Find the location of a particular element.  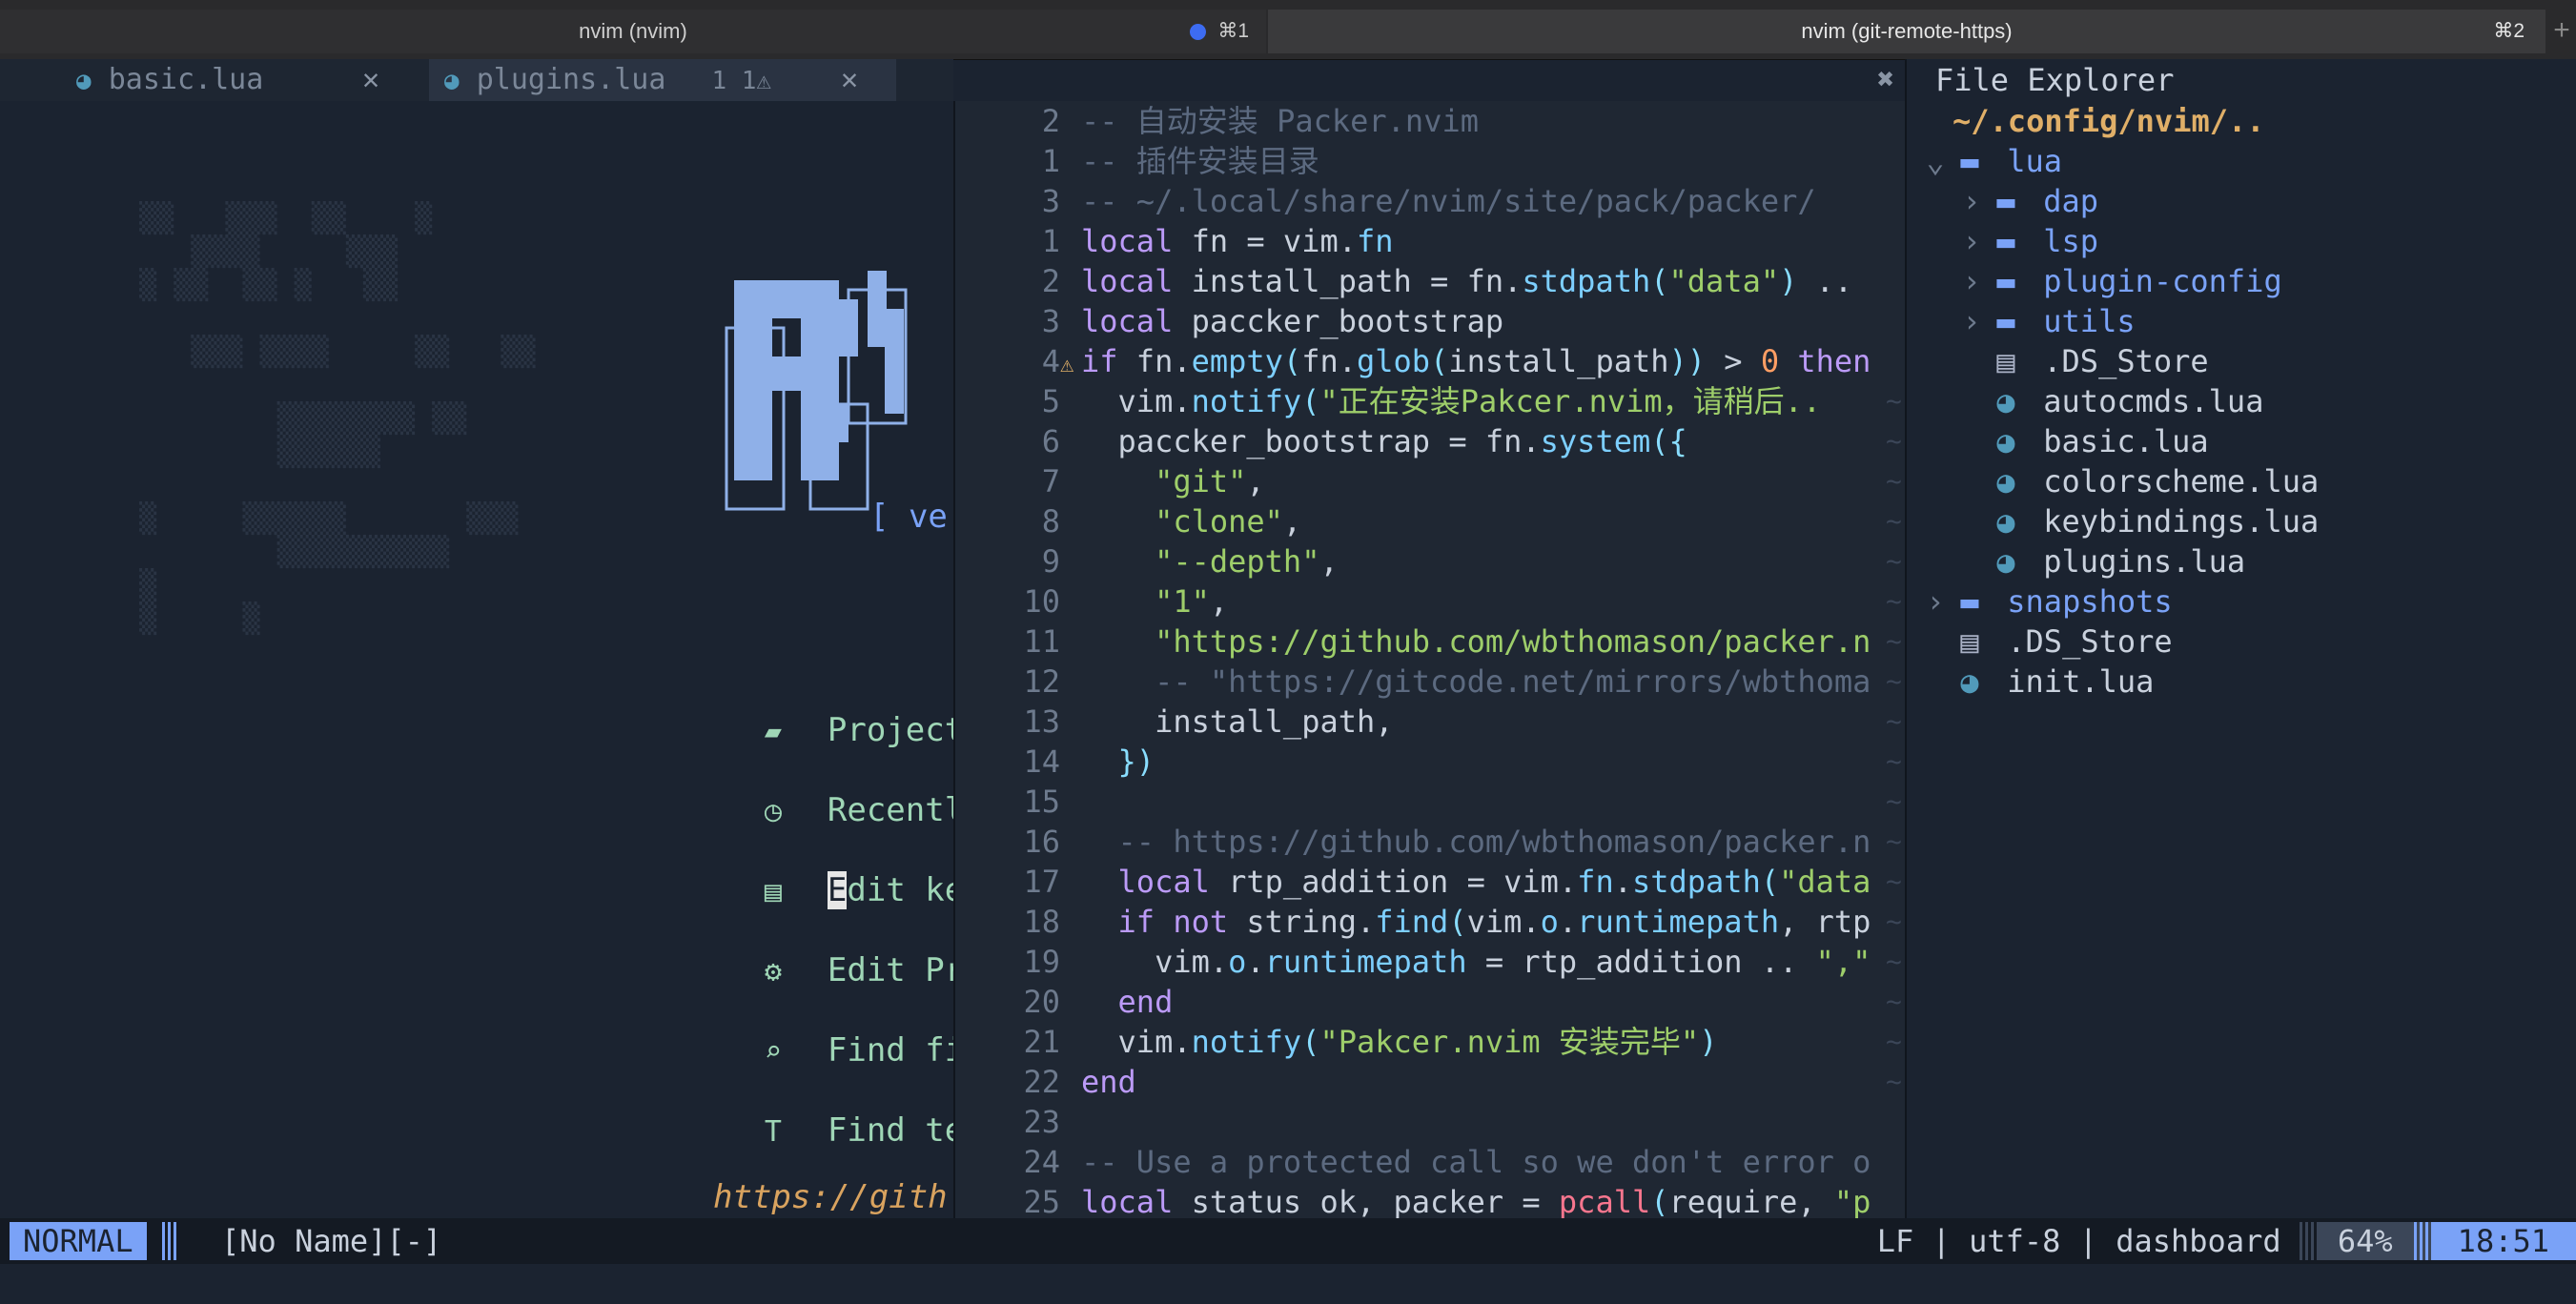

explorer-file: ◕ plugins.lua is located at coordinates (2100, 561).